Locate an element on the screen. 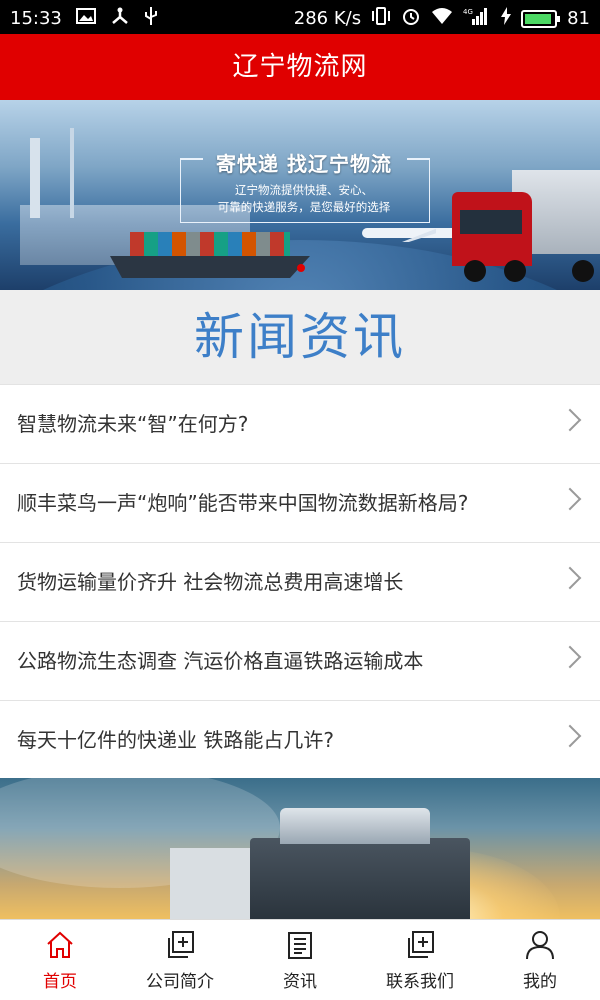  news-section-title: 新闻资讯 is located at coordinates (300, 337).